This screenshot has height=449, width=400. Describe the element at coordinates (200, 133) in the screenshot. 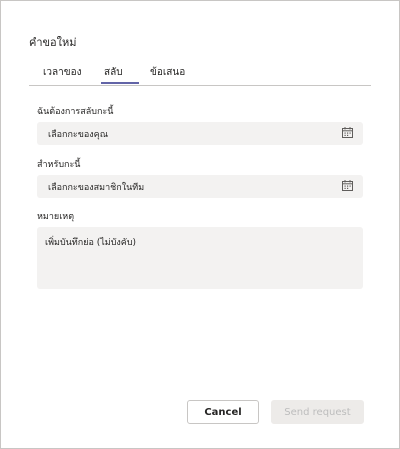

I see `swap-from-shift-picker: เลือกกะของคุณ` at that location.